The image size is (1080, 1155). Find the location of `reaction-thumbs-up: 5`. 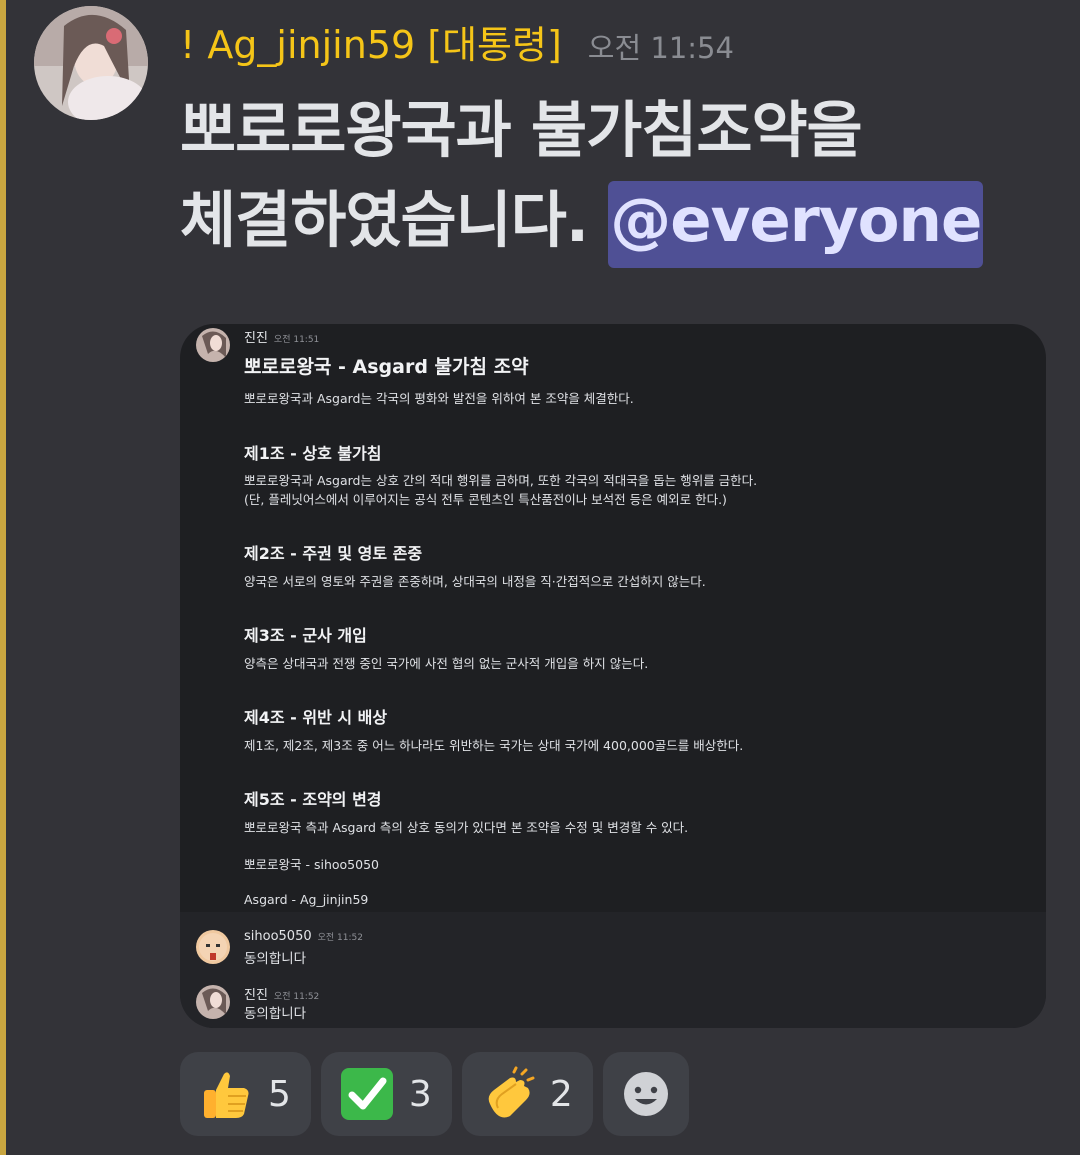

reaction-thumbs-up: 5 is located at coordinates (245, 1094).